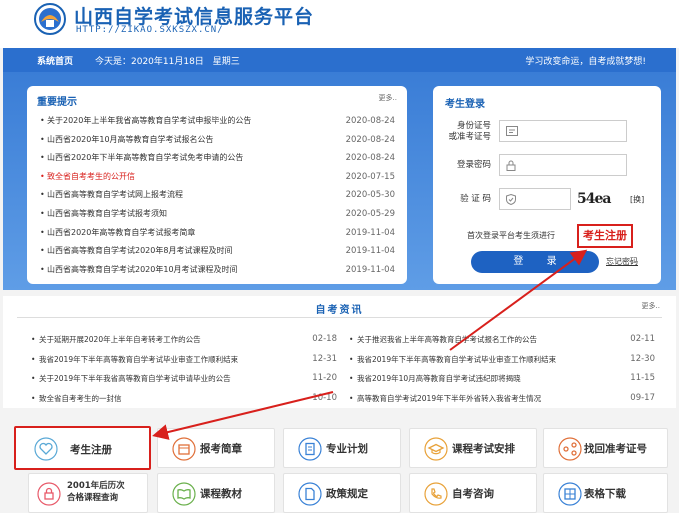 This screenshot has width=679, height=513. I want to click on downloads-tile: 表格下载, so click(605, 493).